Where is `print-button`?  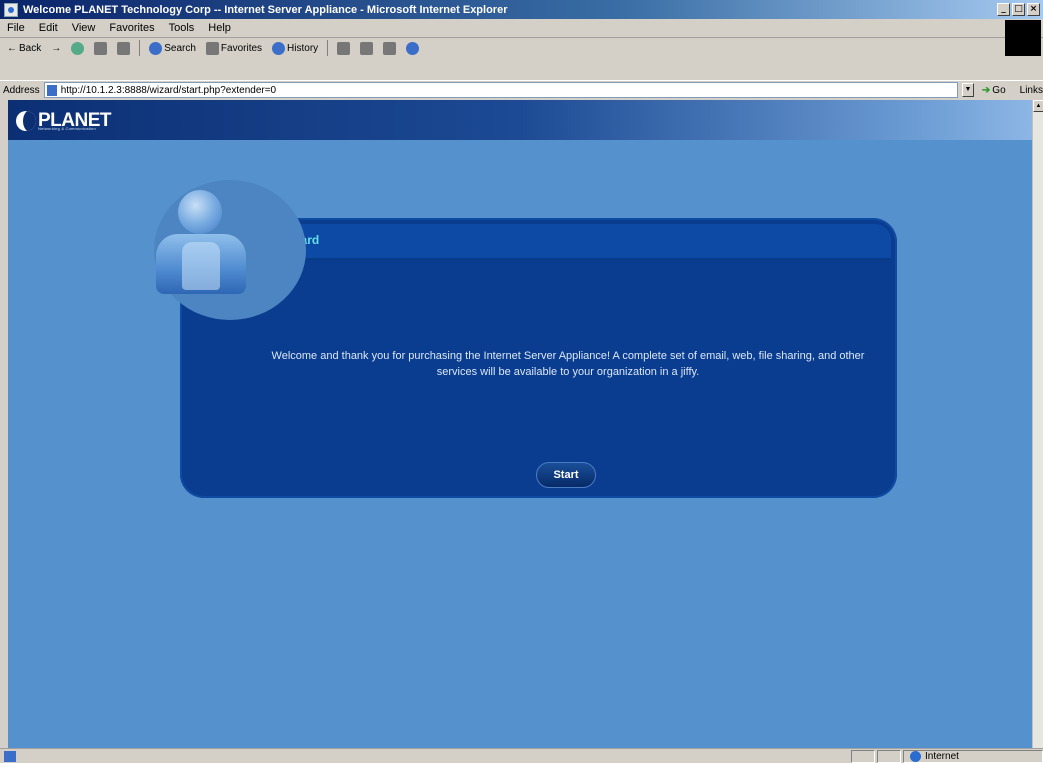 print-button is located at coordinates (366, 48).